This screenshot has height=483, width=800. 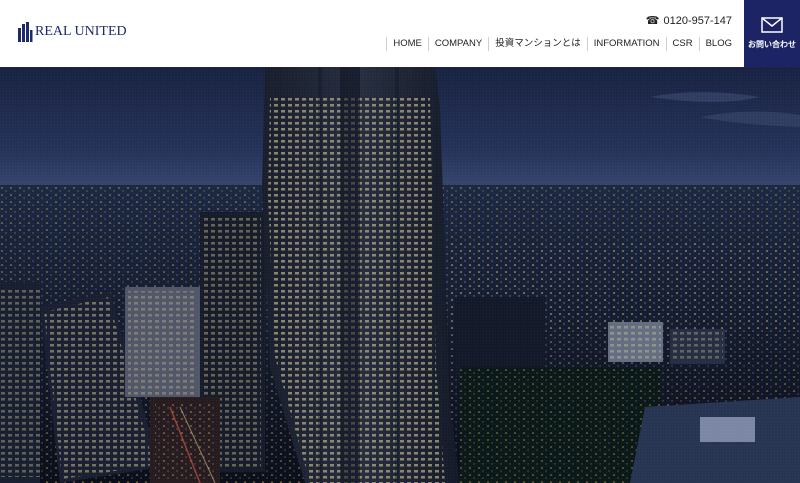 What do you see at coordinates (457, 44) in the screenshot?
I see `nav-item-company: COMPANY` at bounding box center [457, 44].